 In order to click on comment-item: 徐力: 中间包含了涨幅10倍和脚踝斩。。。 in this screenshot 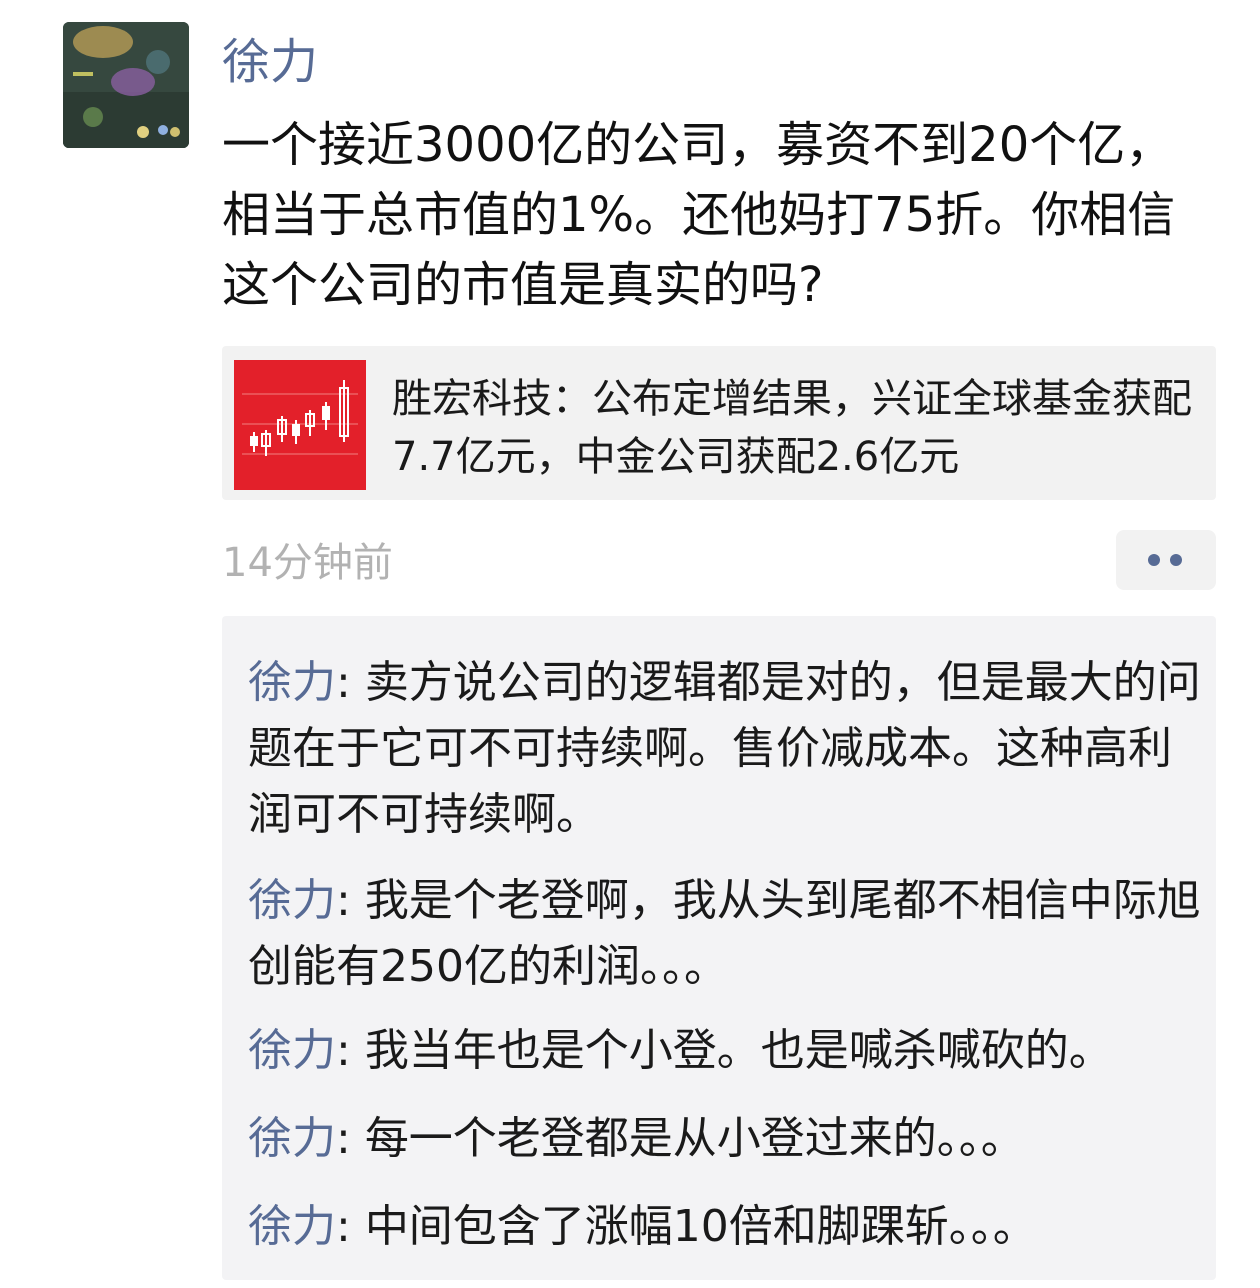, I will do `click(730, 1227)`.